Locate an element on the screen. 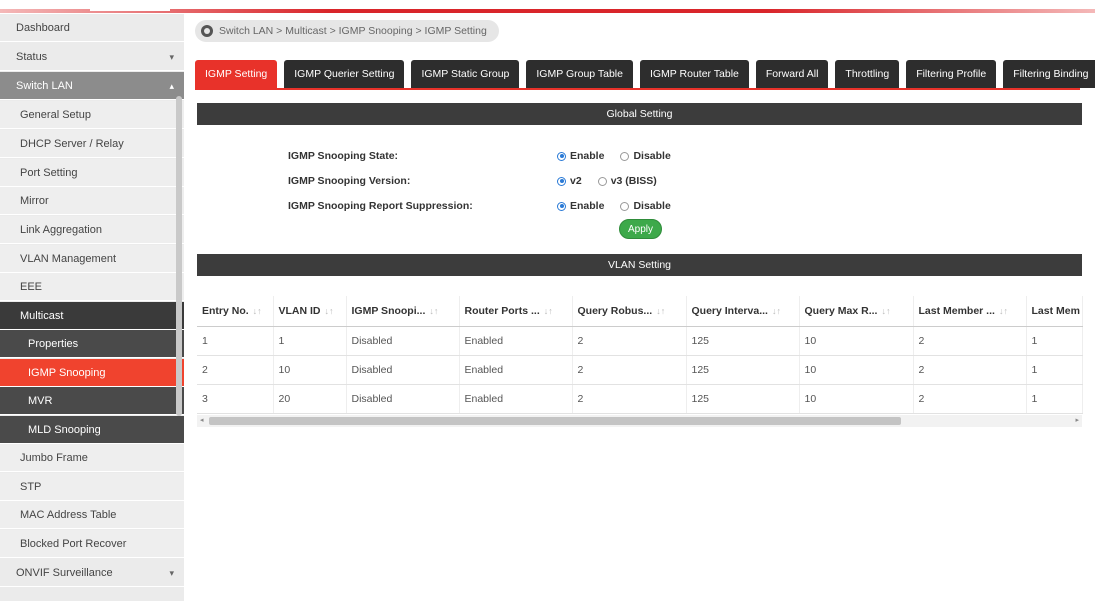 The height and width of the screenshot is (601, 1095). tab-underline is located at coordinates (637, 89).